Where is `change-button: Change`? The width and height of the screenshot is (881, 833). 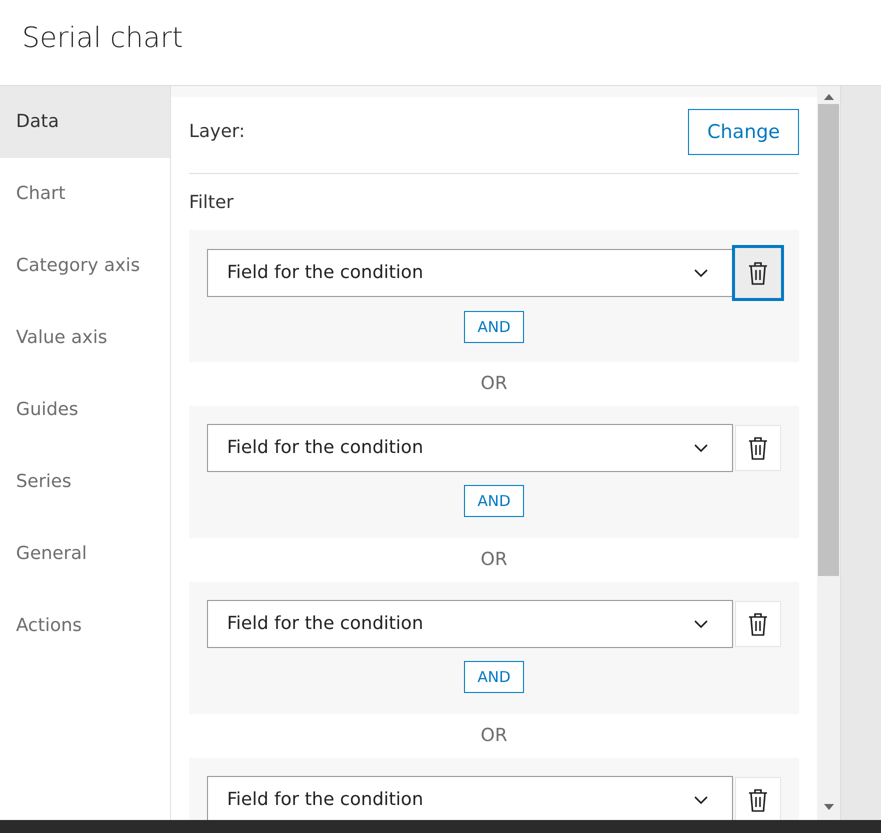 change-button: Change is located at coordinates (743, 131).